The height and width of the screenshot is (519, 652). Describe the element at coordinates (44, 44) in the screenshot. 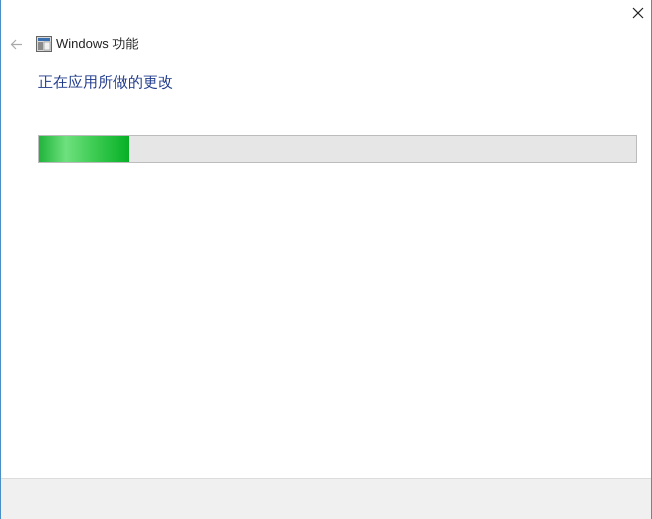

I see `window-icon` at that location.